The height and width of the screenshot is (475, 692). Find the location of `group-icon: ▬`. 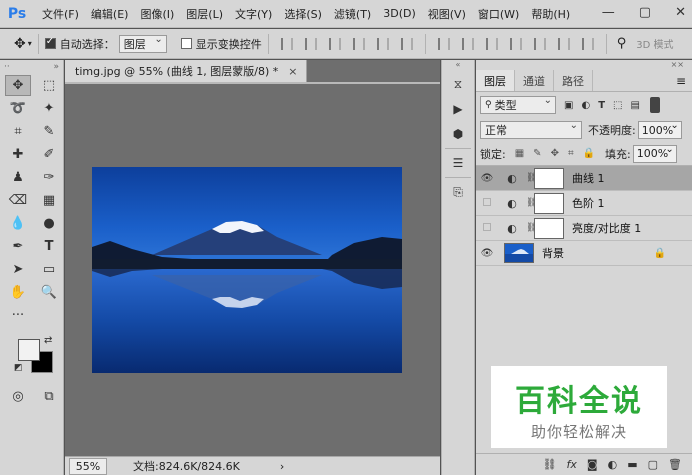

group-icon: ▬ is located at coordinates (632, 464).